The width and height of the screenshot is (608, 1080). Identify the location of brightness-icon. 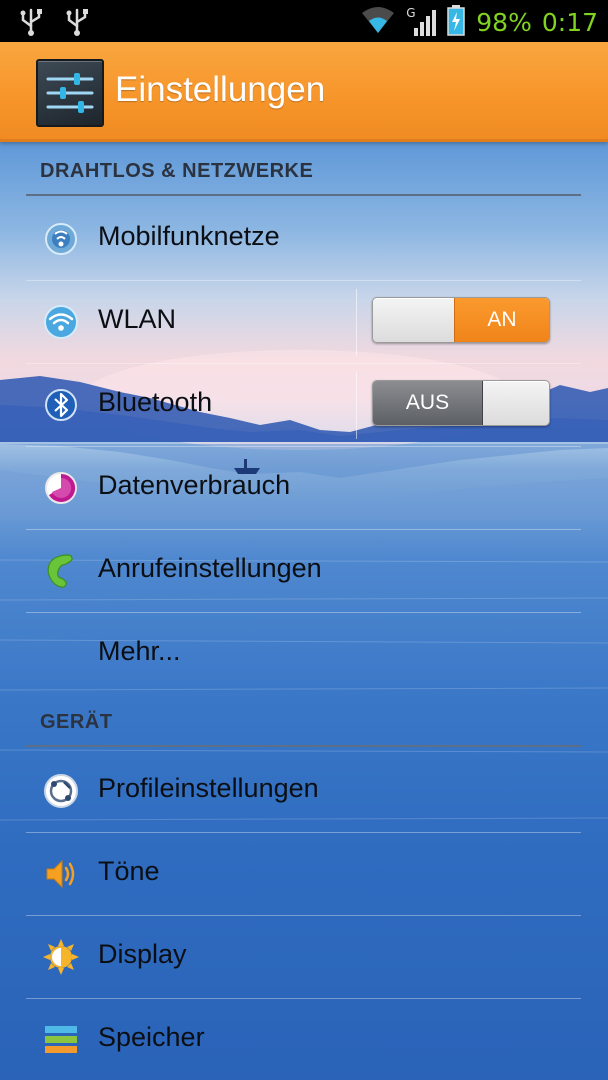
(61, 957).